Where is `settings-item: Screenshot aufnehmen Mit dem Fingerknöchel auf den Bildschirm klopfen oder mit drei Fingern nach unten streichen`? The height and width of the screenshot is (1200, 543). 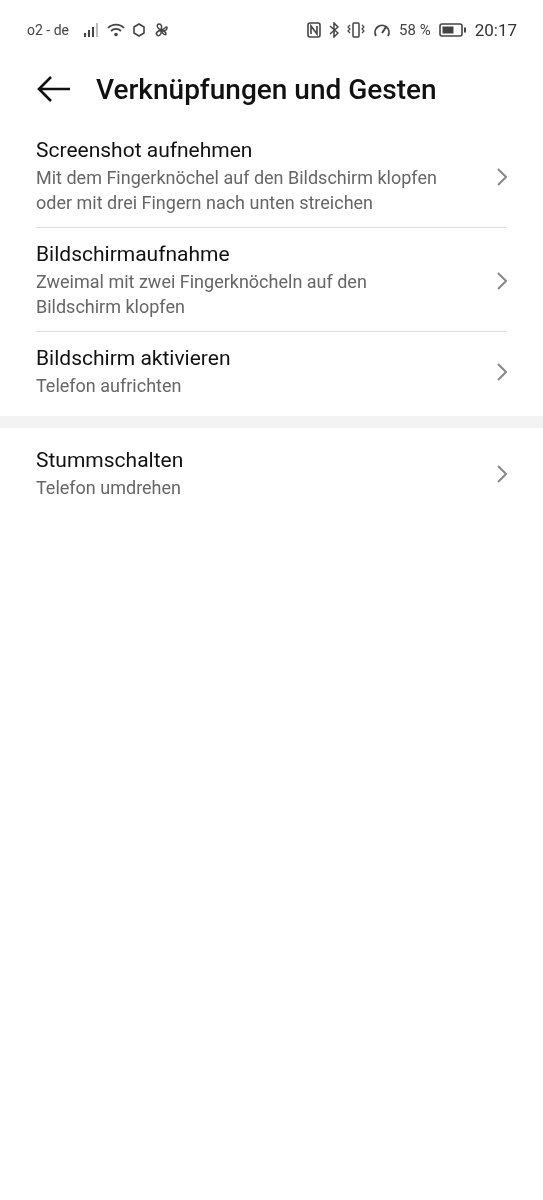
settings-item: Screenshot aufnehmen Mit dem Fingerknöchel auf den Bildschirm klopfen oder mit drei Fingern nach unten streichen is located at coordinates (271, 176).